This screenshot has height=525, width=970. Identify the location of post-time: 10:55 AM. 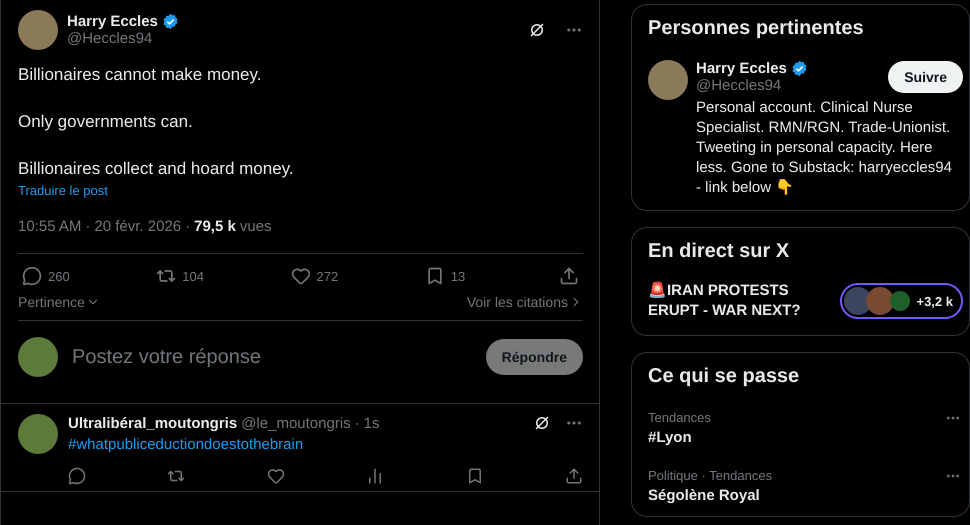
(50, 226).